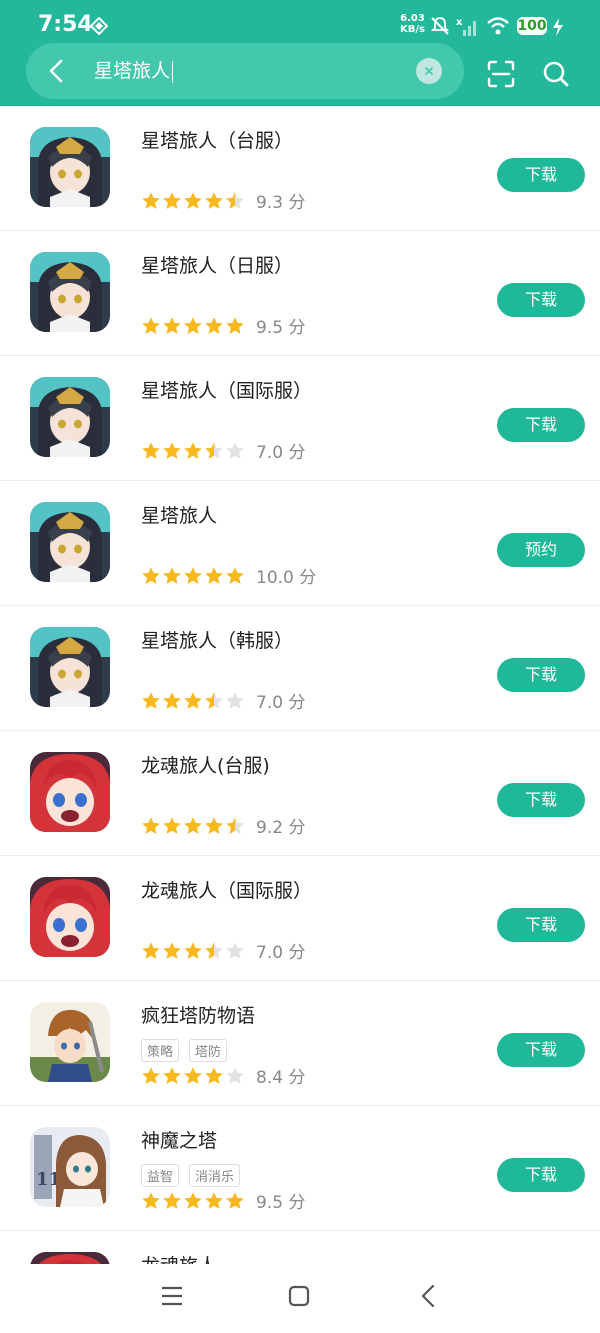 This screenshot has width=600, height=1333. I want to click on home-icon, so click(299, 1296).